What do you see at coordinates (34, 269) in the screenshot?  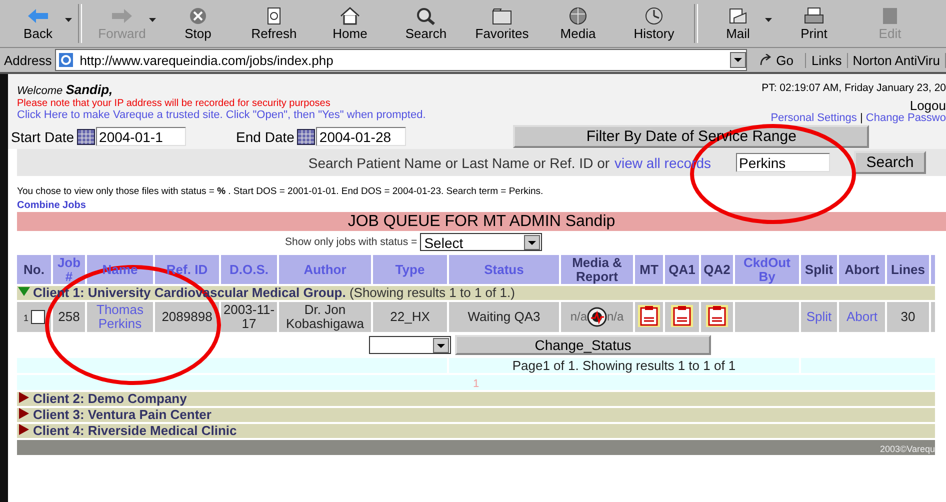 I see `column-header: No.` at bounding box center [34, 269].